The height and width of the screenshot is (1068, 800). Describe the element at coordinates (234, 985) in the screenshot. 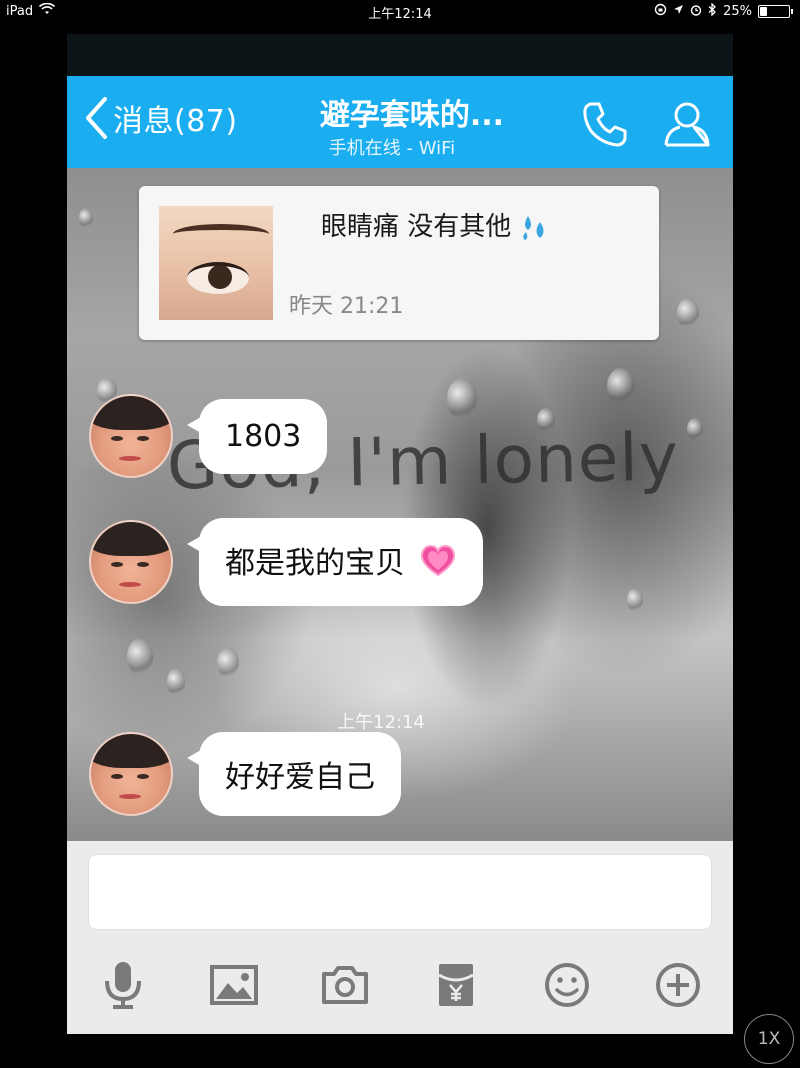

I see `image-icon` at that location.